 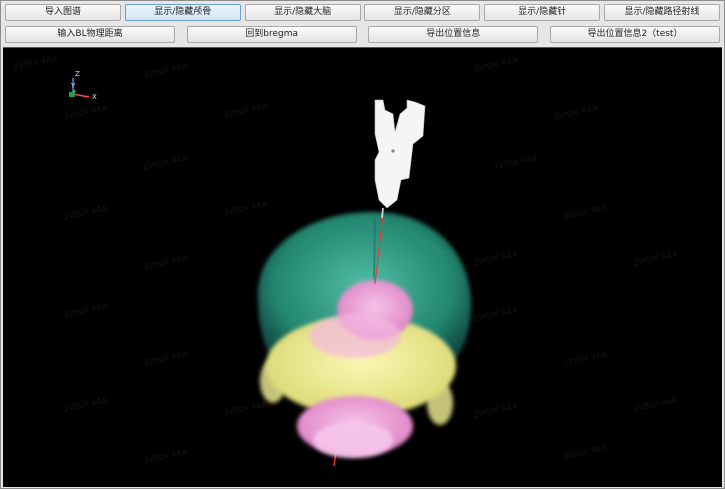 I want to click on toolbar-row-2: 输入BL物理距离 回到bregma 导出位置信息 导出位置信息2（test）, so click(x=362, y=34).